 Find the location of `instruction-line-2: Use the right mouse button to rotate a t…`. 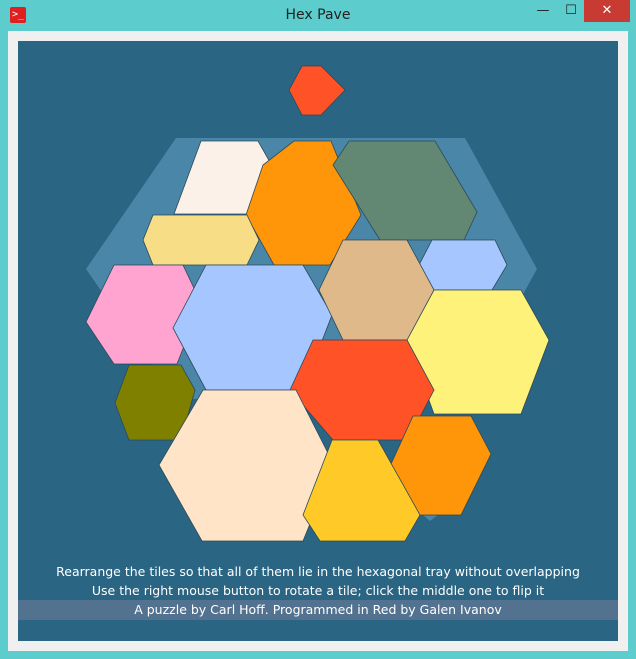

instruction-line-2: Use the right mouse button to rotate a t… is located at coordinates (318, 590).